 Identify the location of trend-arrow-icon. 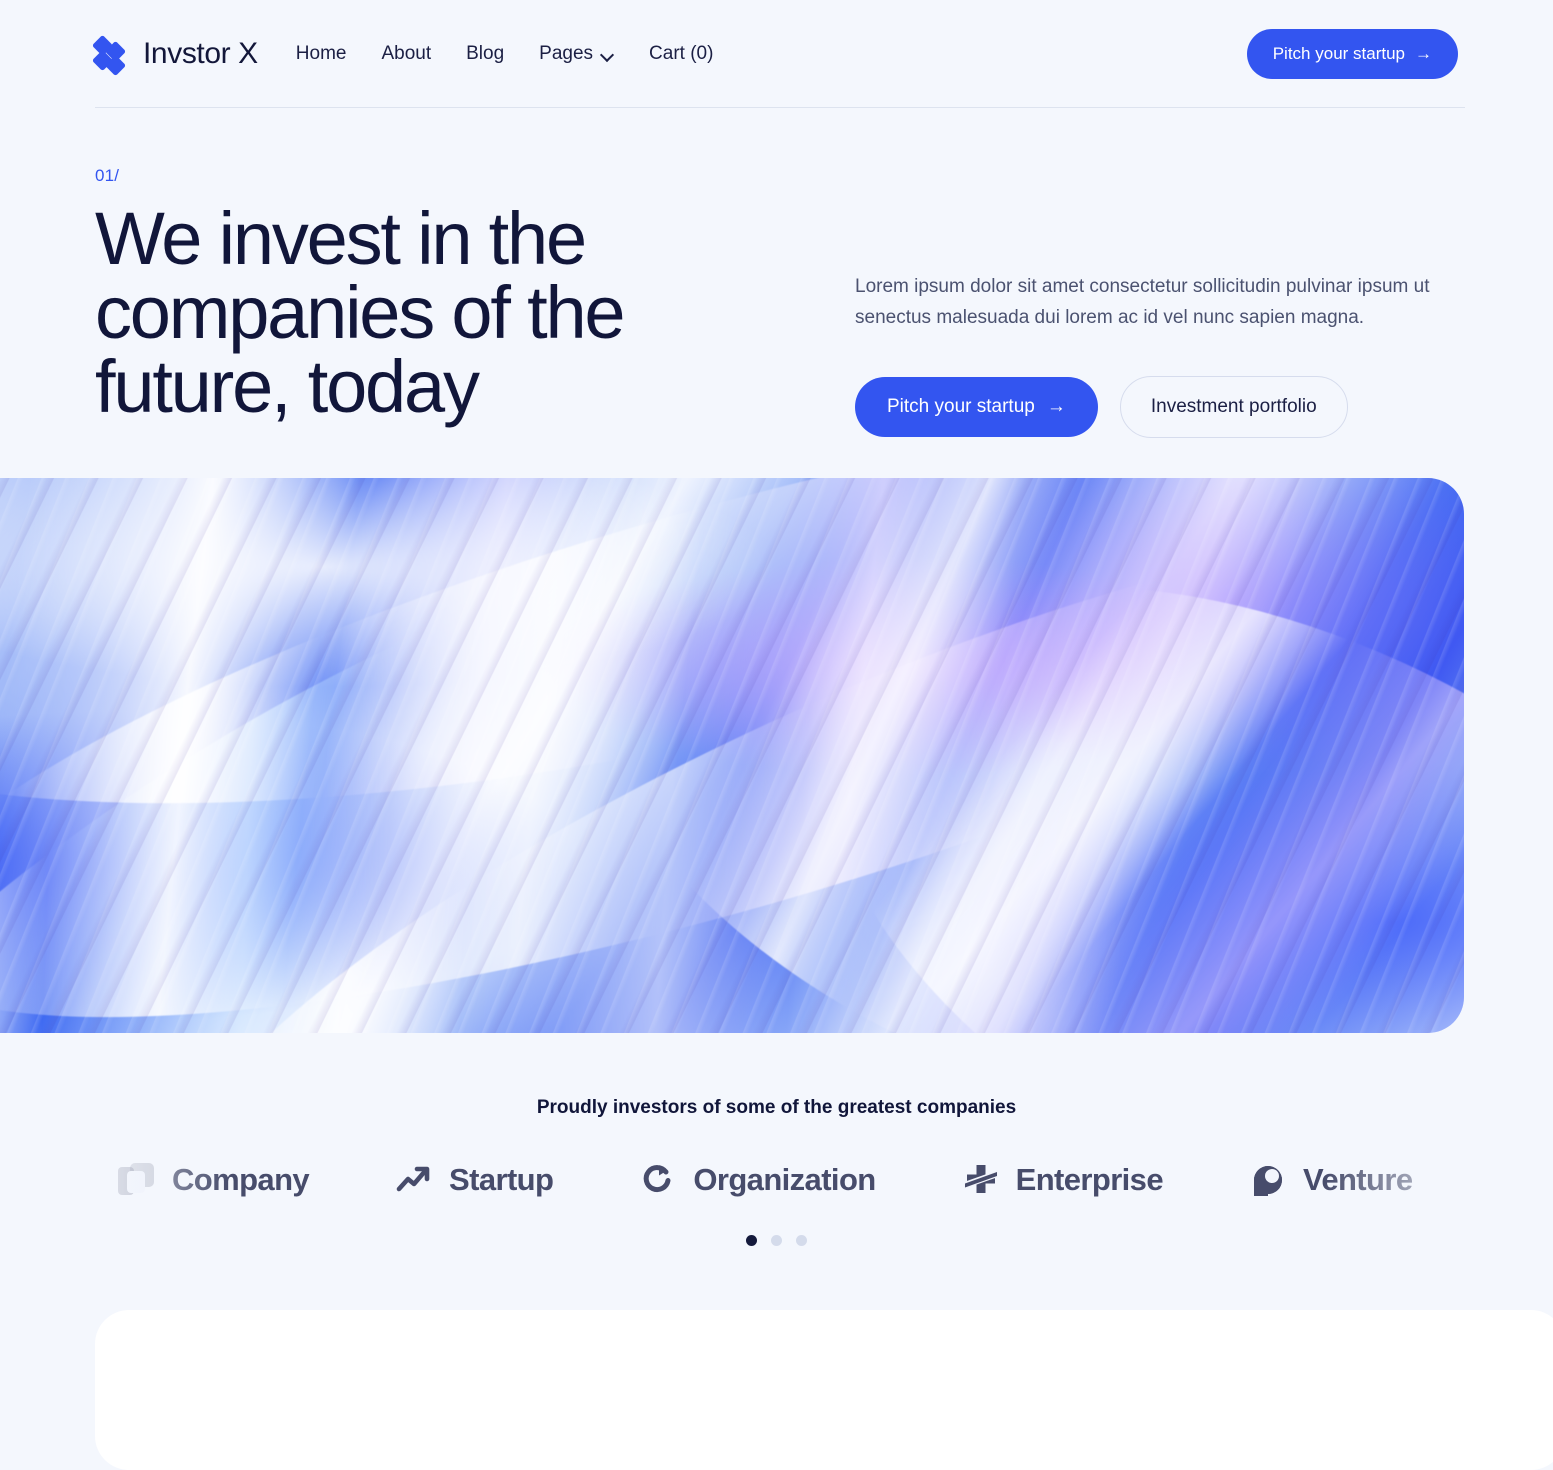
(414, 1180).